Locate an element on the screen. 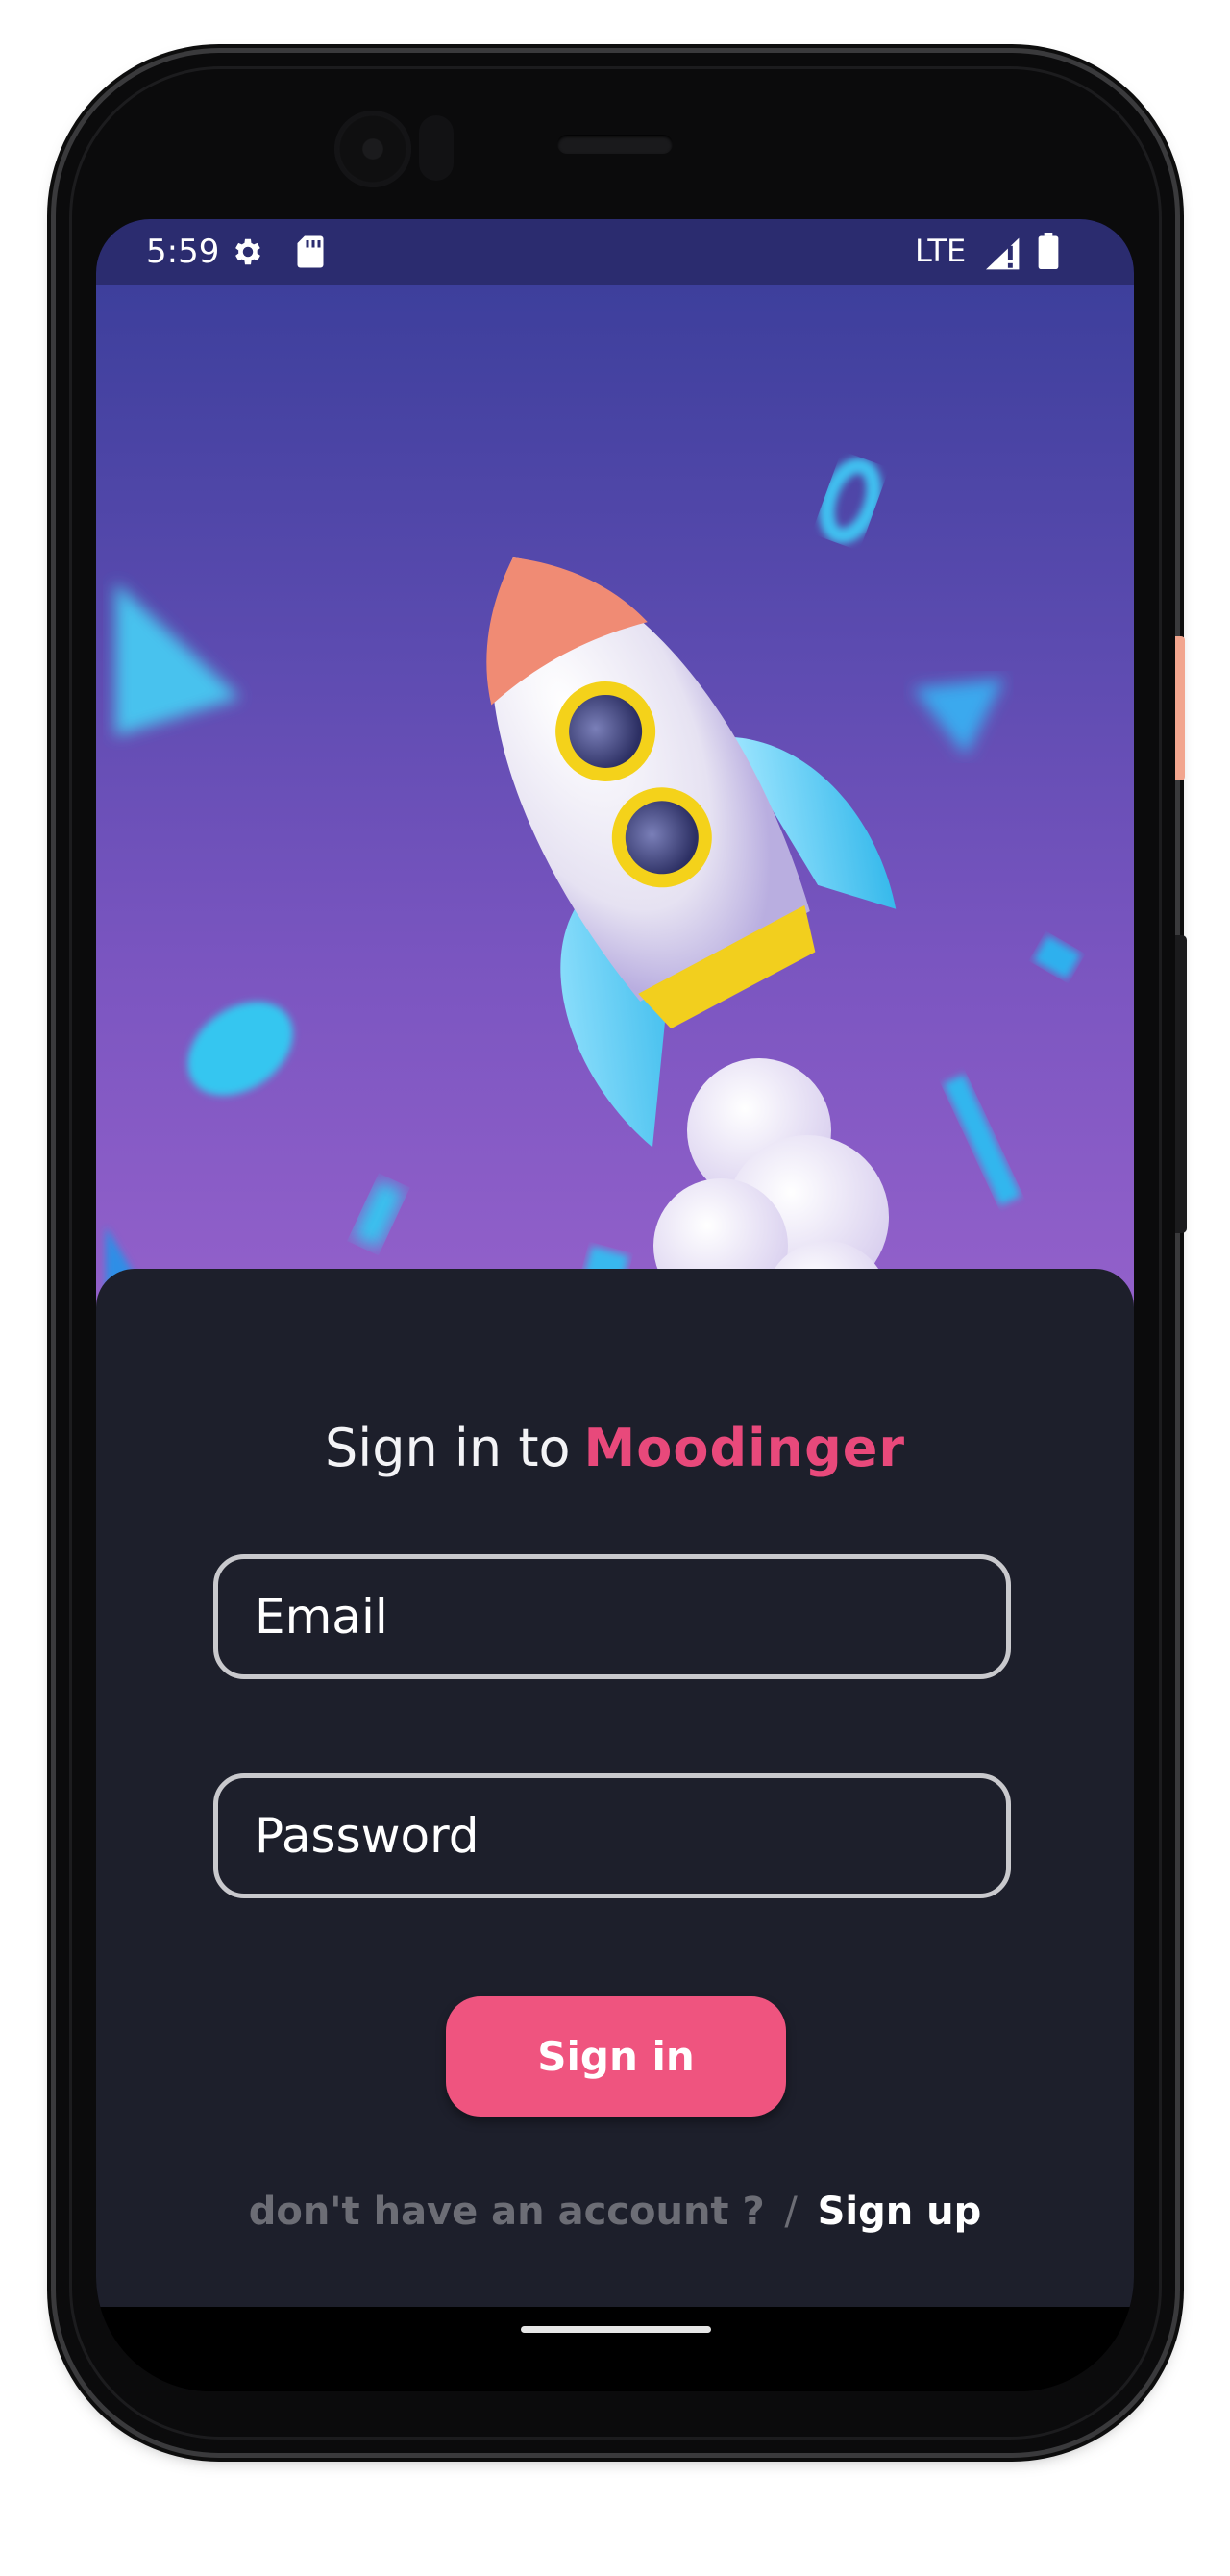  earpiece-speaker is located at coordinates (615, 145).